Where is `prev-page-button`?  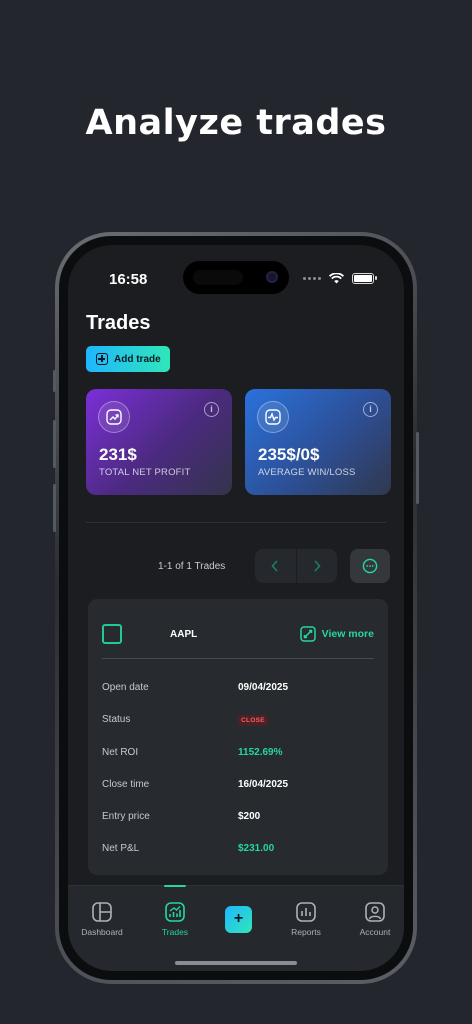 prev-page-button is located at coordinates (276, 566).